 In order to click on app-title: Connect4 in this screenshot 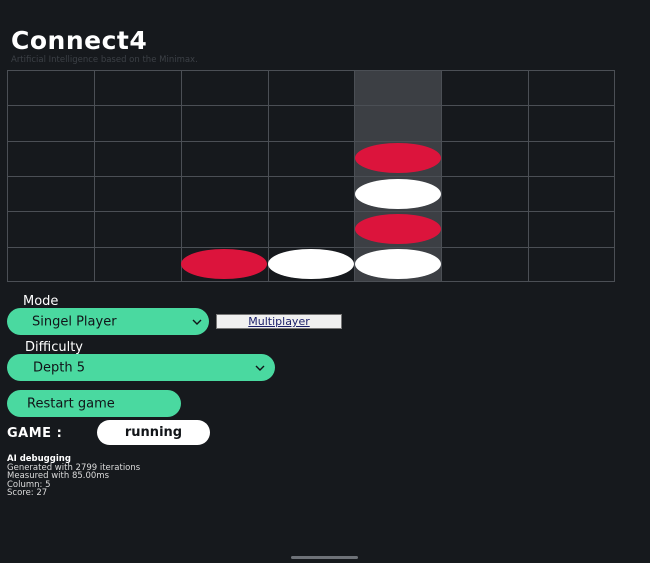, I will do `click(79, 40)`.